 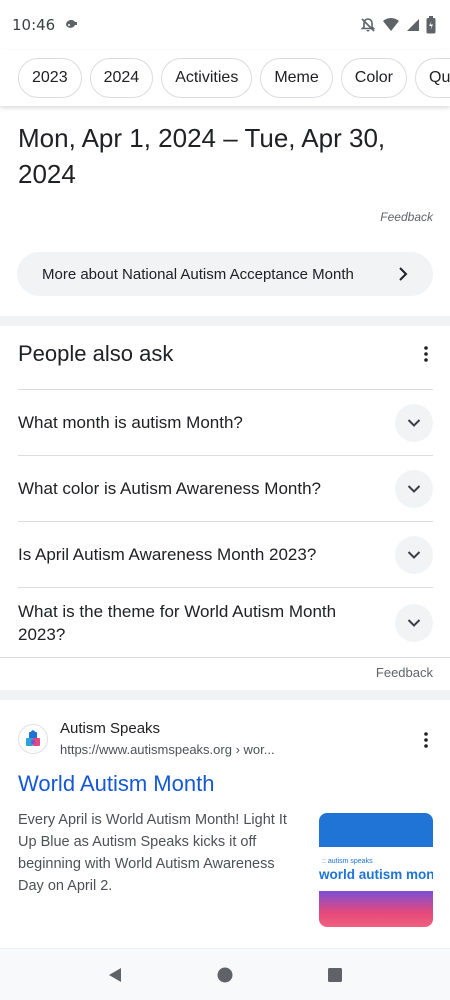 I want to click on status-bar: 10:46, so click(x=225, y=25).